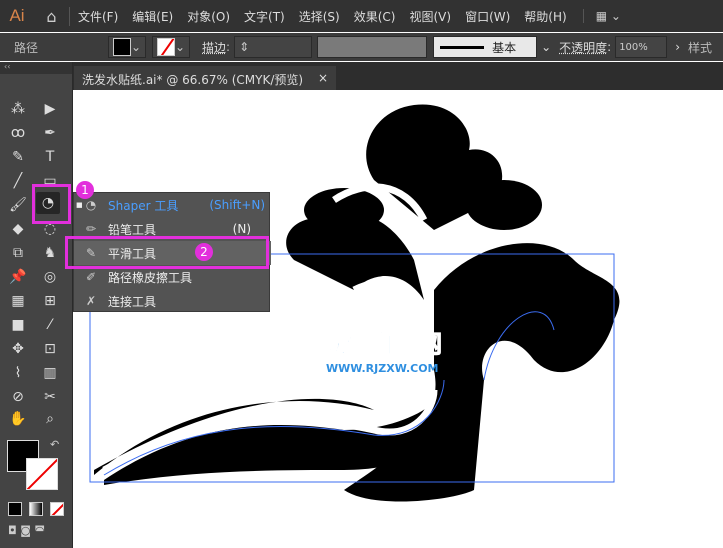  Describe the element at coordinates (18, 133) in the screenshot. I see `lasso-icon: ꝏ` at that location.